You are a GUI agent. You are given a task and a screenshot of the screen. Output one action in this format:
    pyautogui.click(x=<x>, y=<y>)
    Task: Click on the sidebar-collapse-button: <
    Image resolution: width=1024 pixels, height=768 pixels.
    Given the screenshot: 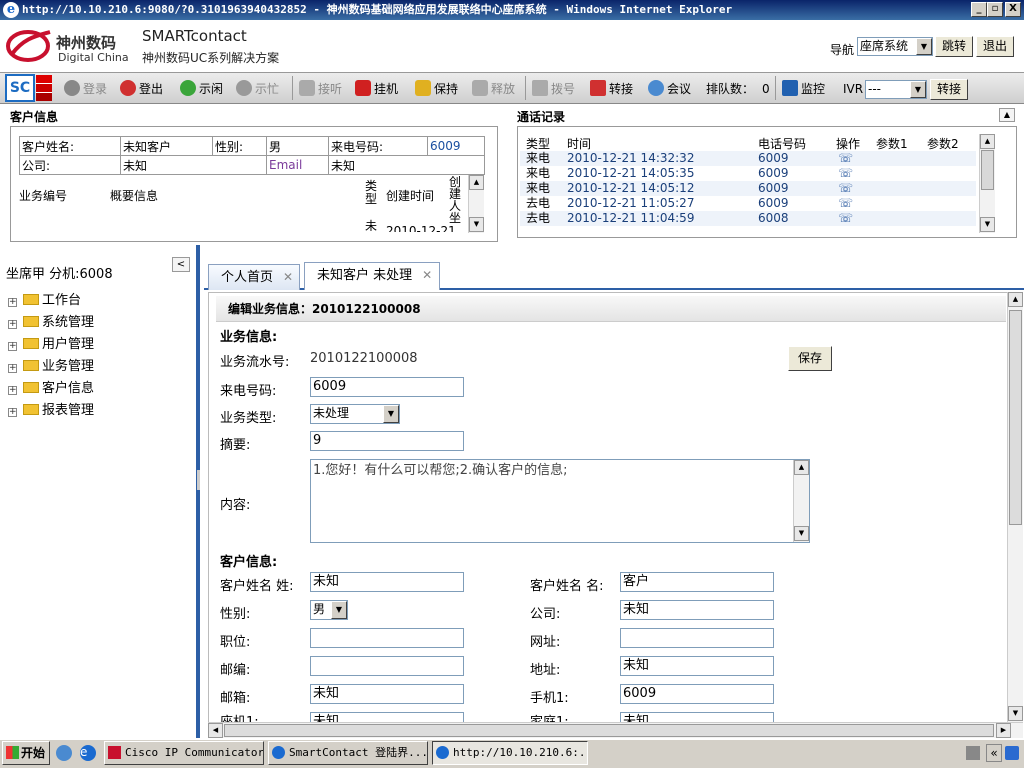 What is the action you would take?
    pyautogui.click(x=181, y=264)
    